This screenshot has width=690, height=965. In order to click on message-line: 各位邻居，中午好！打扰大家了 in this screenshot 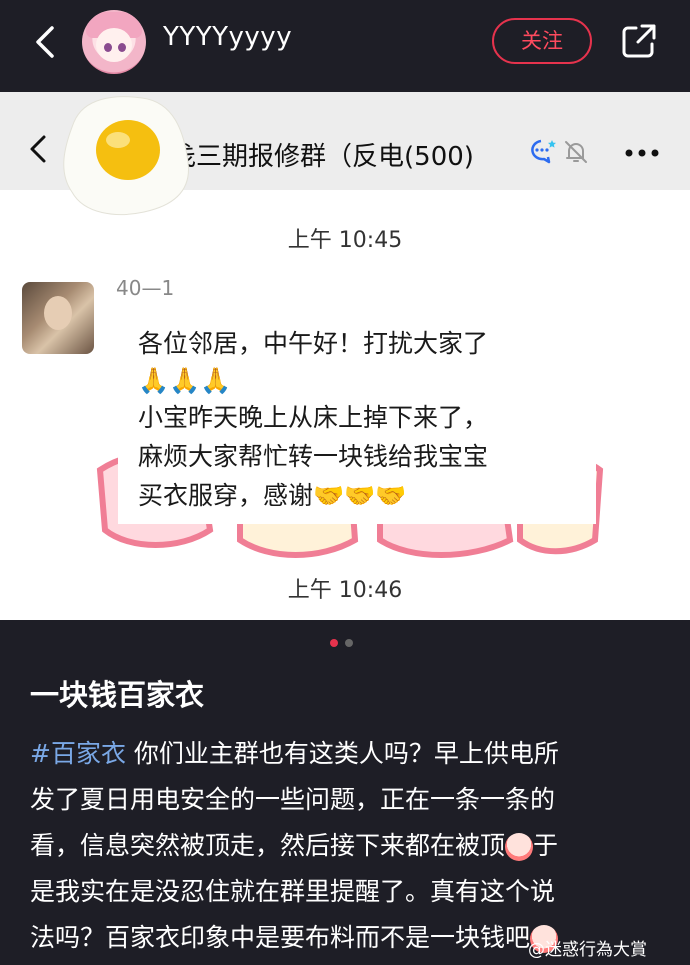, I will do `click(313, 343)`.